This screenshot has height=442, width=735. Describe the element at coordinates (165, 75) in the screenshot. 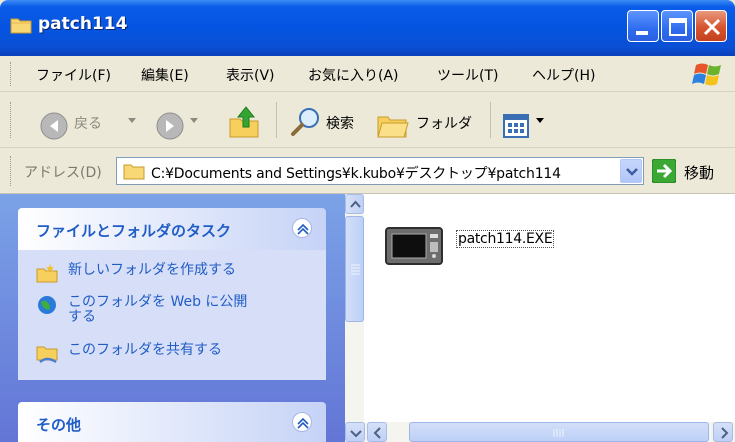

I see `menu-edit: 編集(E)` at that location.